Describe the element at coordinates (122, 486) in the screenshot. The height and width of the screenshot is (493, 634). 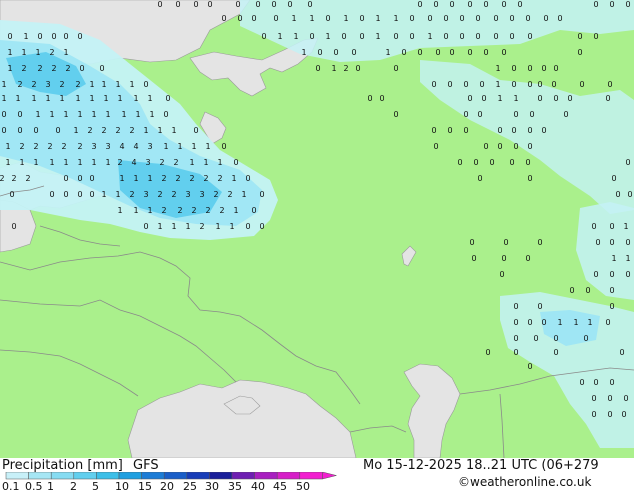
I see `tick-label: 10` at that location.